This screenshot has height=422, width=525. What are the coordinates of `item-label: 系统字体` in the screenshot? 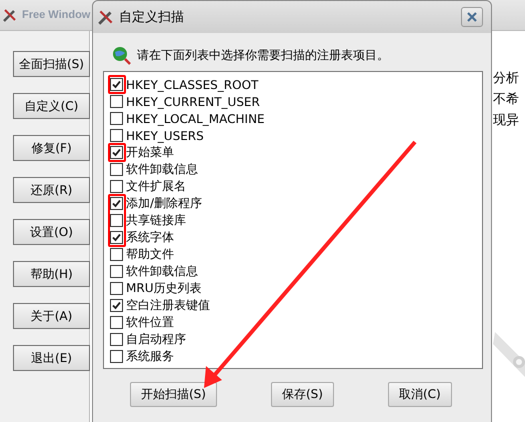 It's located at (150, 237).